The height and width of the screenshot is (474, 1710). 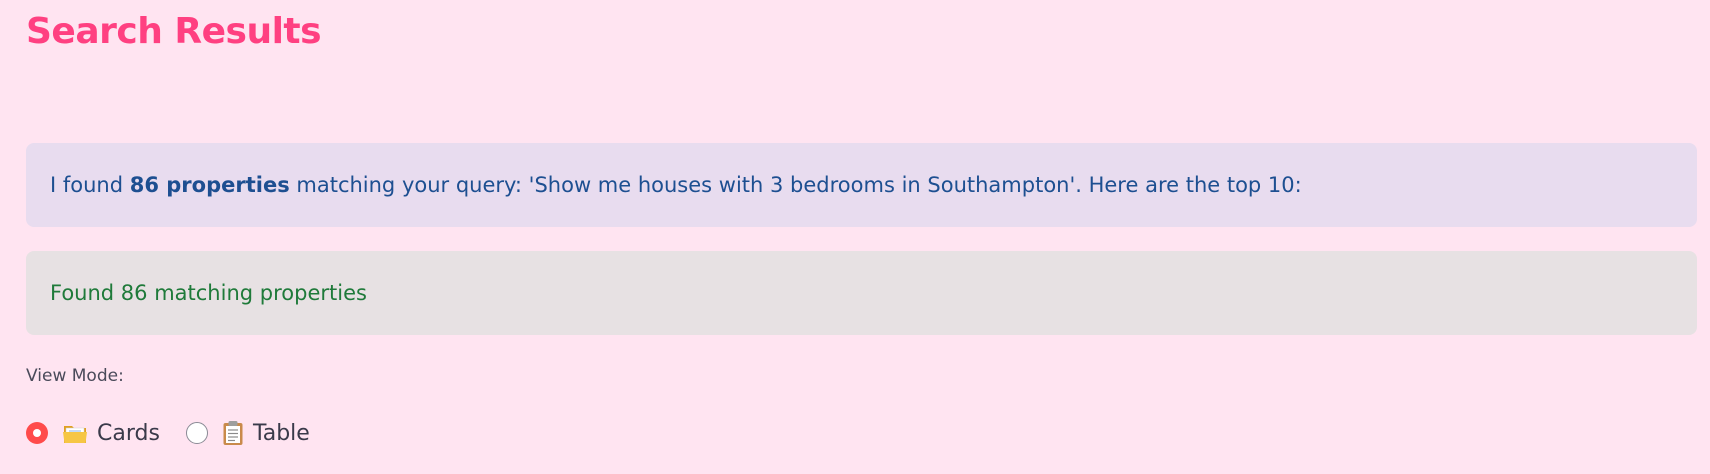 I want to click on folder-icon, so click(x=75, y=433).